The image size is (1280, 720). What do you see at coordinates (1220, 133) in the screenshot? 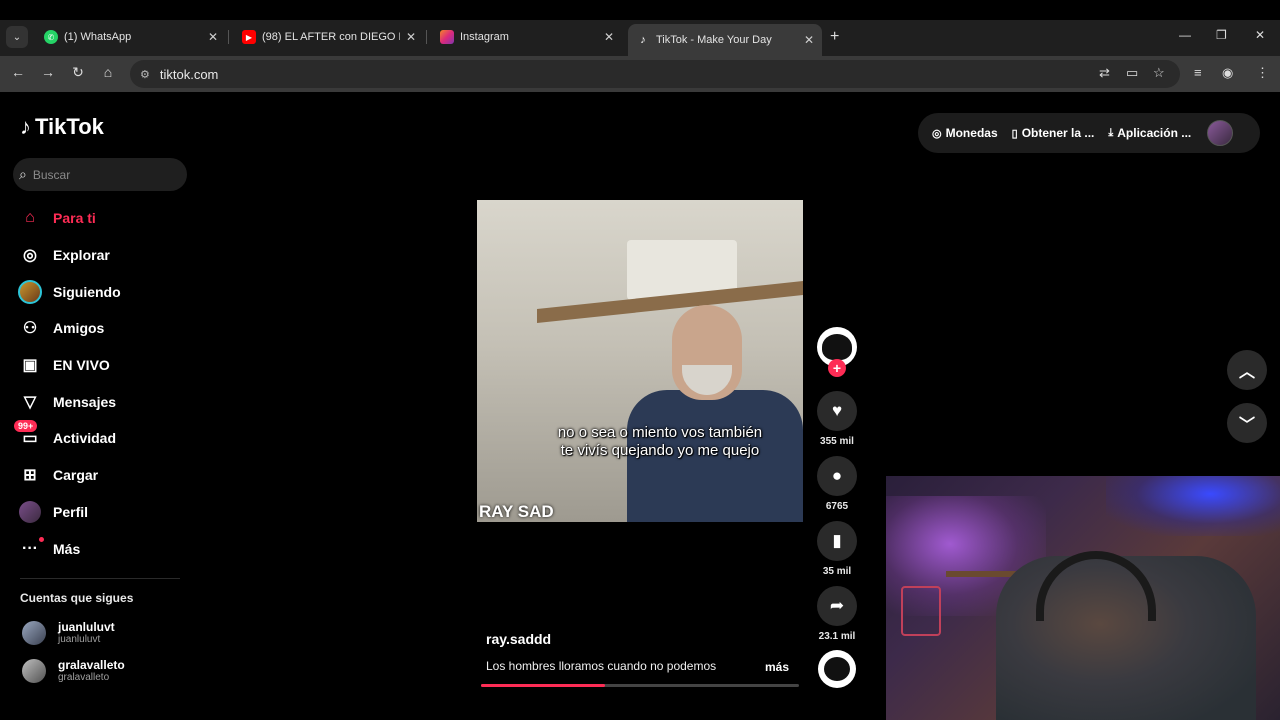
I see `user-profile-avatar` at bounding box center [1220, 133].